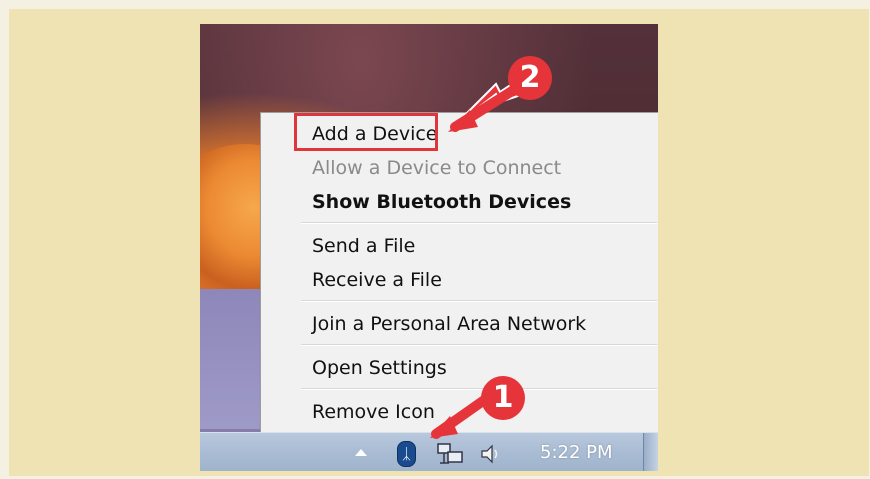 The image size is (870, 479). What do you see at coordinates (406, 454) in the screenshot?
I see `bluetooth-icon: ᛣ` at bounding box center [406, 454].